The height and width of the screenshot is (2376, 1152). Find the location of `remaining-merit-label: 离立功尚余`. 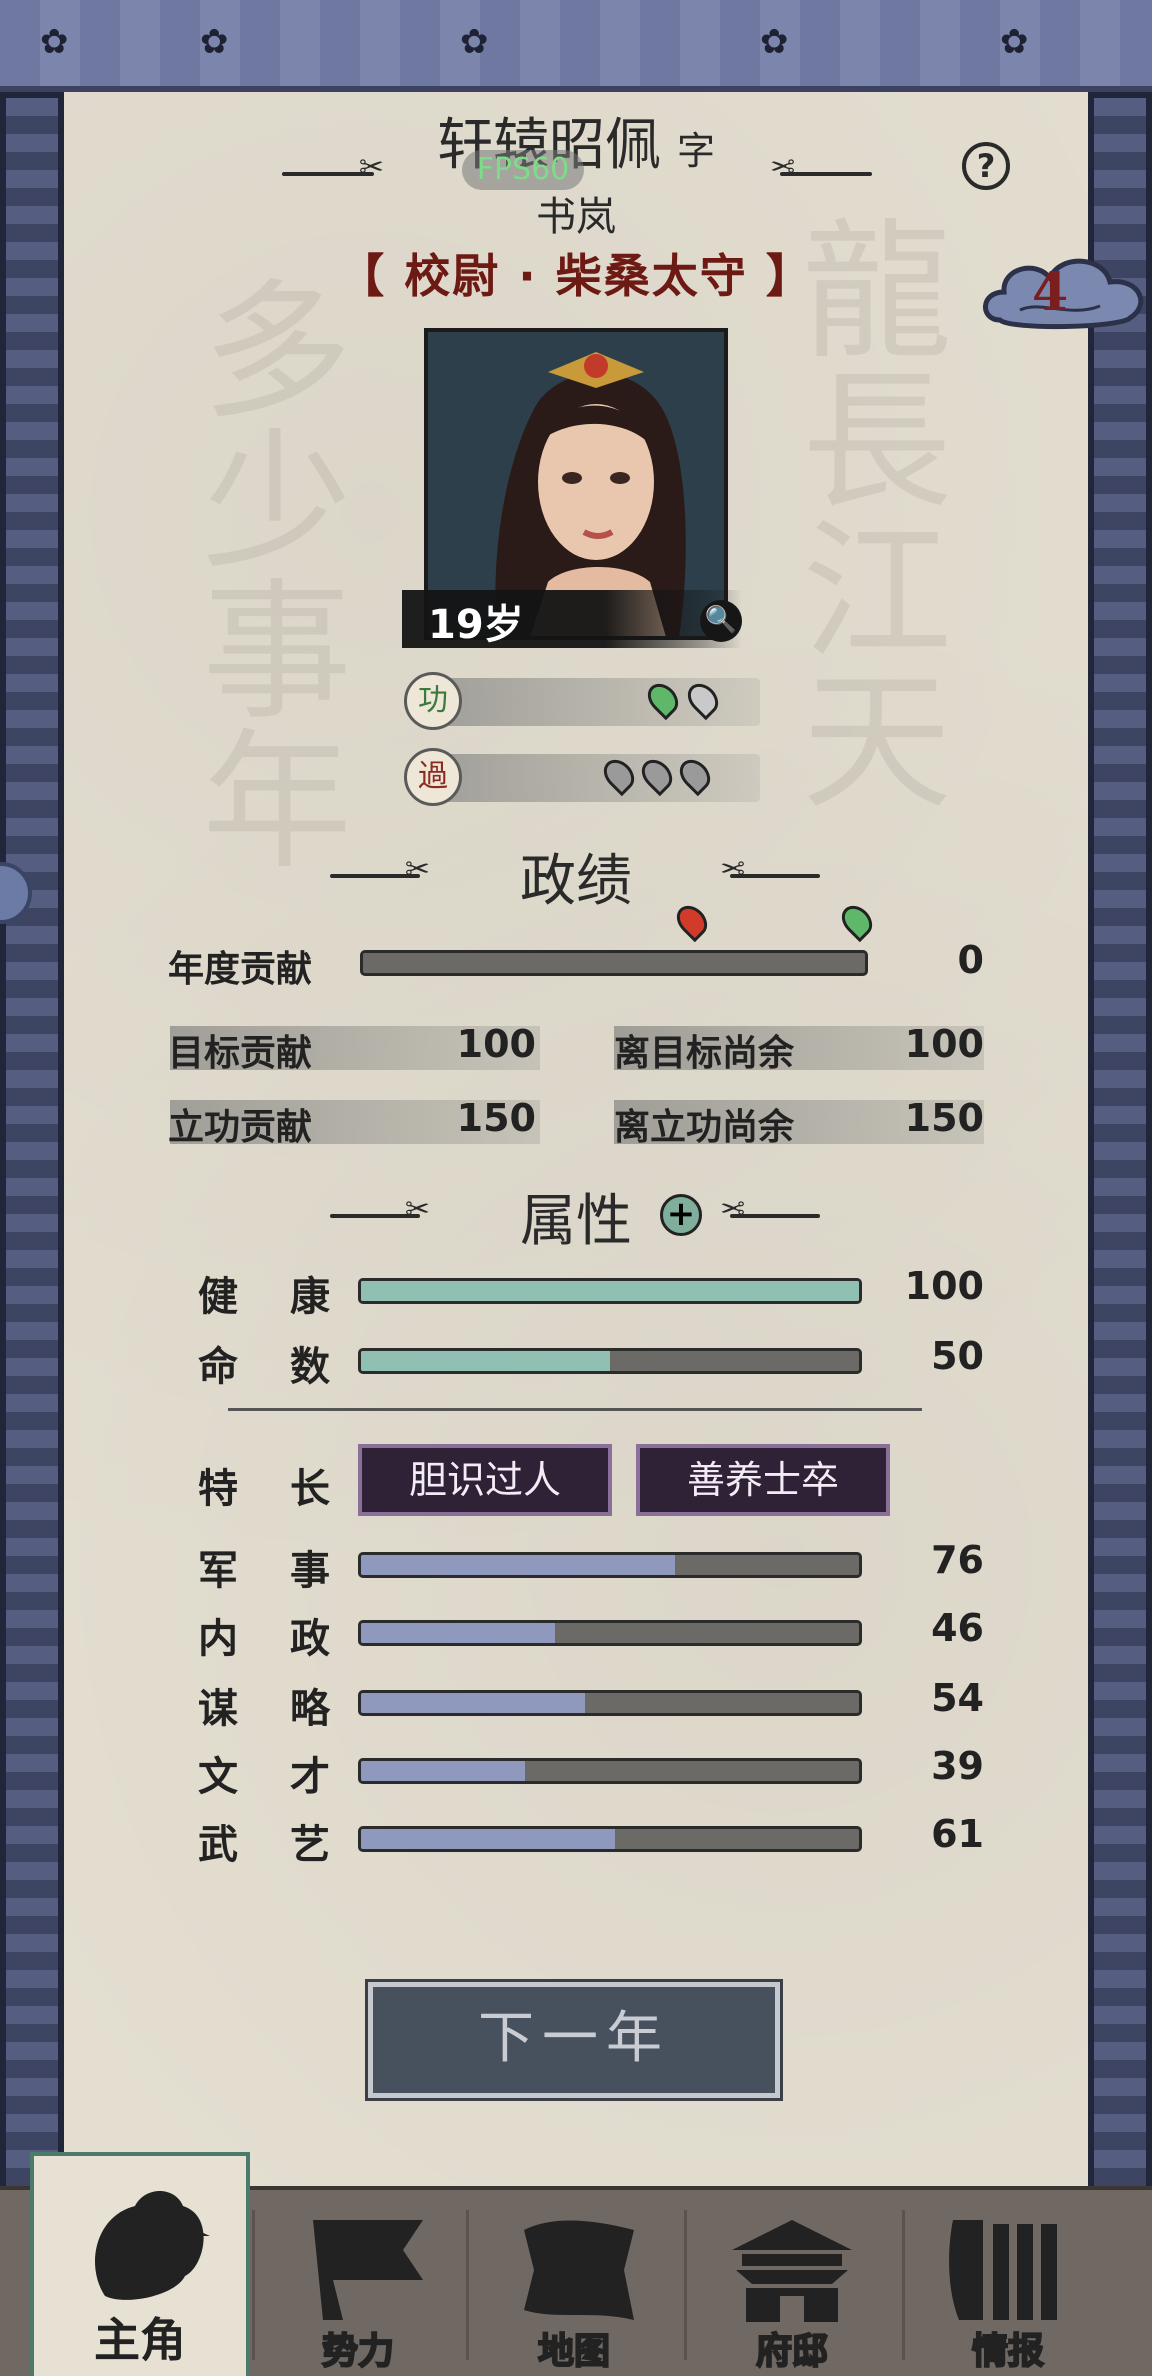

remaining-merit-label: 离立功尚余 is located at coordinates (704, 1127).